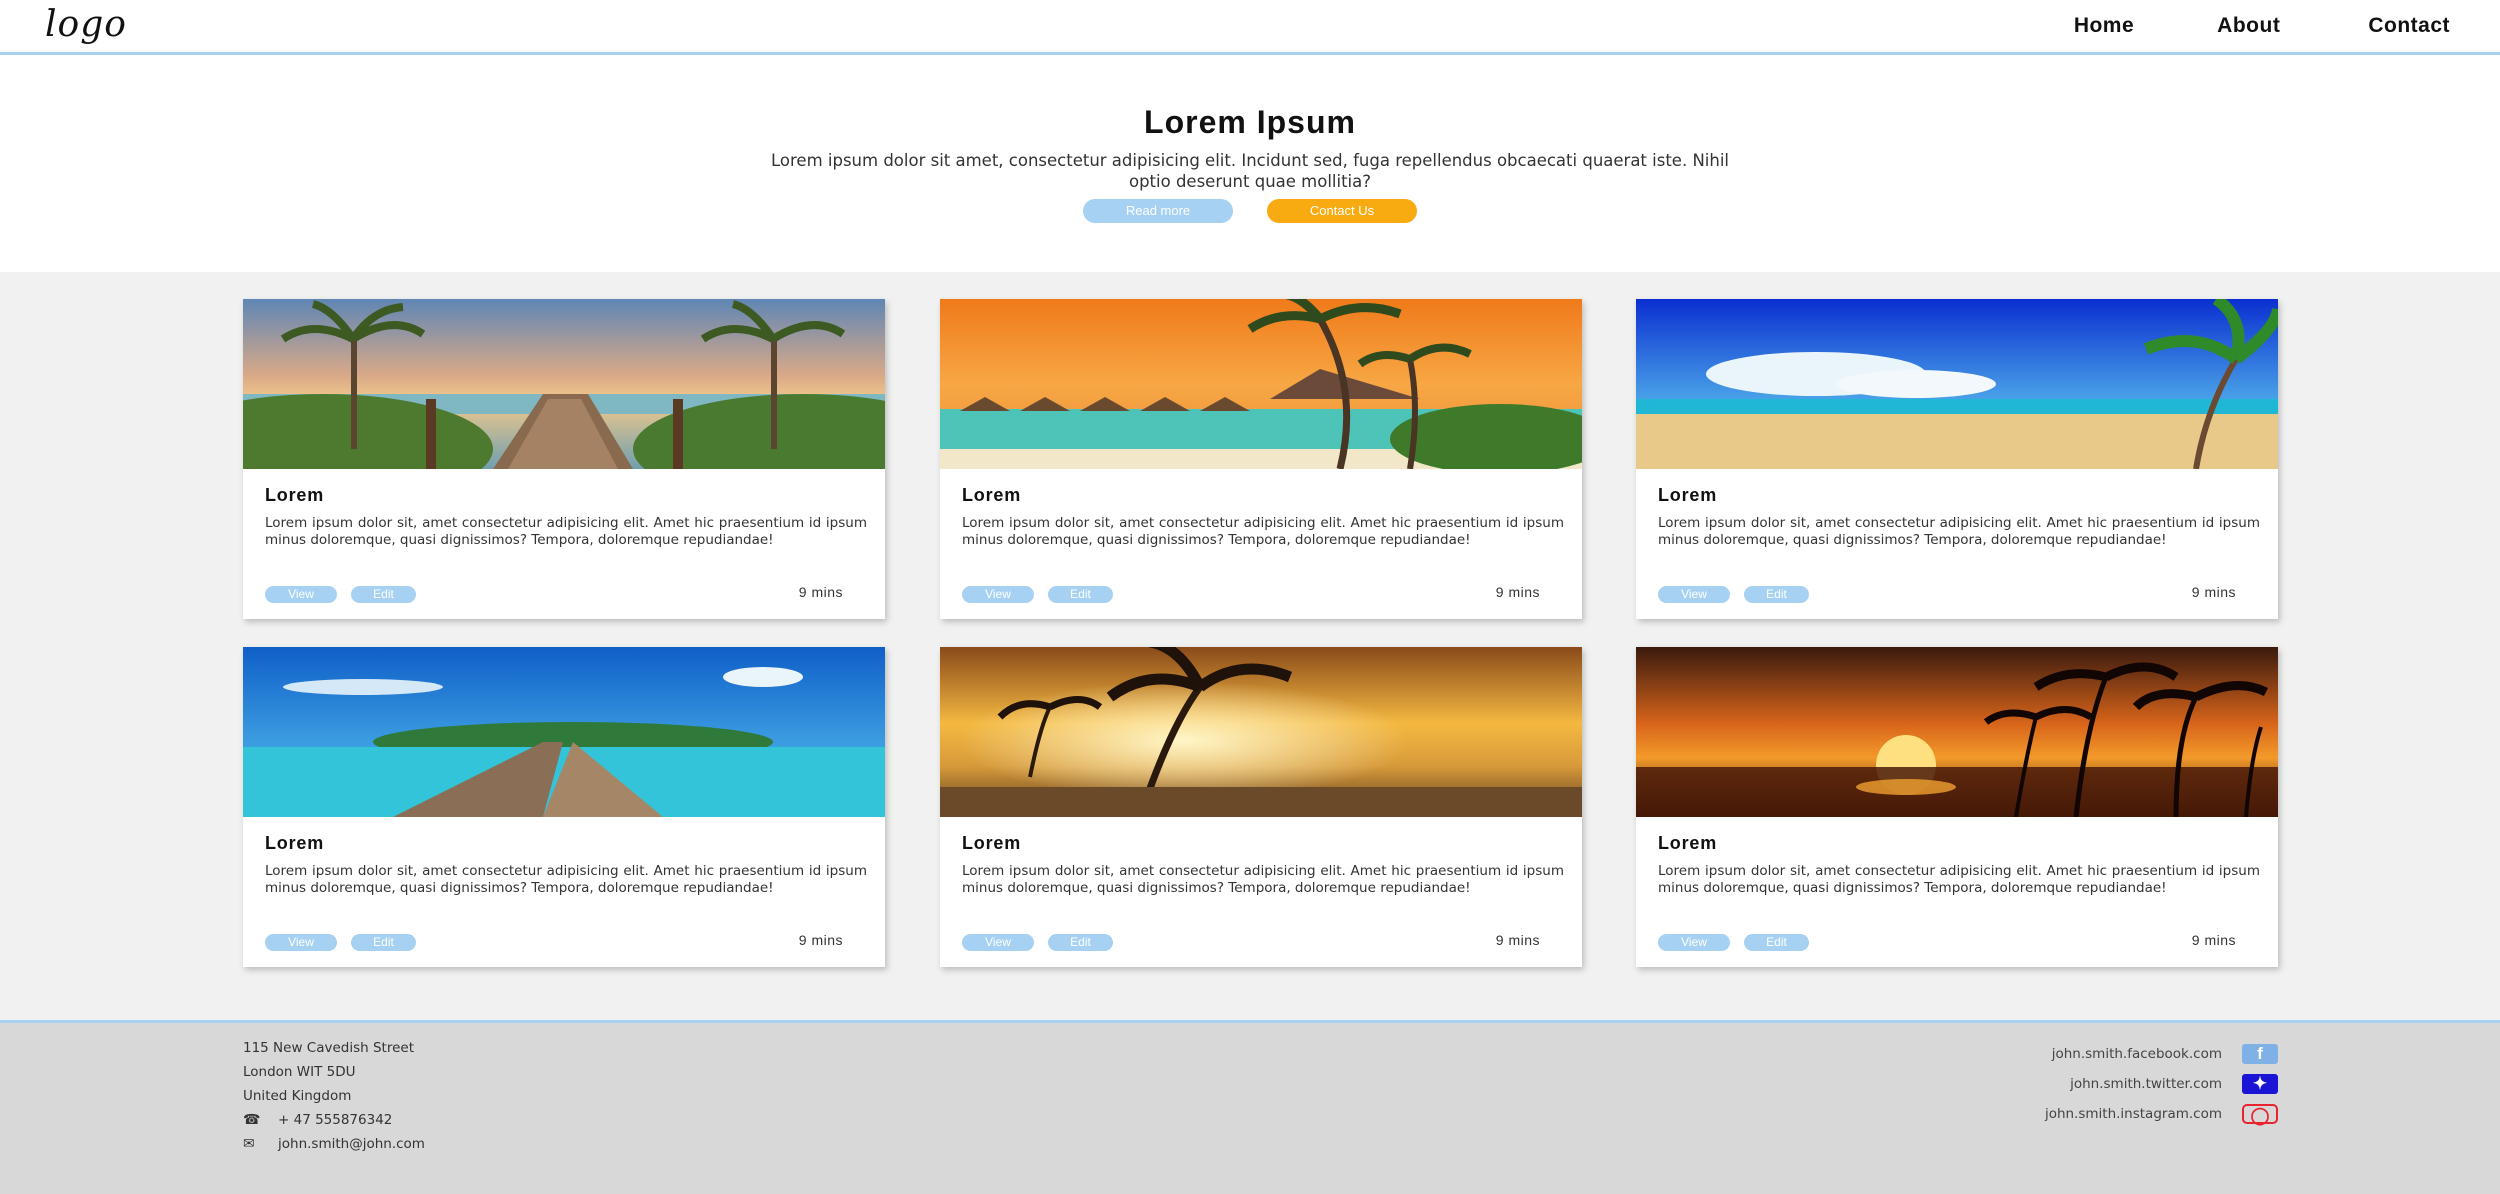 The height and width of the screenshot is (1194, 2500). Describe the element at coordinates (564, 384) in the screenshot. I see `card-image-boardwalk` at that location.